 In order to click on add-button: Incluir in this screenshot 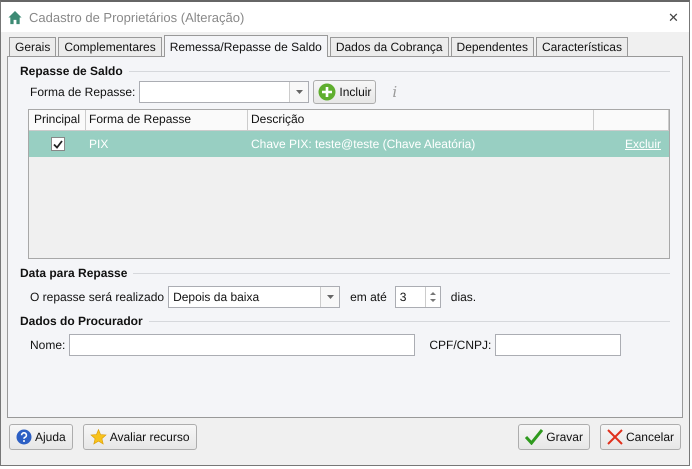, I will do `click(344, 92)`.